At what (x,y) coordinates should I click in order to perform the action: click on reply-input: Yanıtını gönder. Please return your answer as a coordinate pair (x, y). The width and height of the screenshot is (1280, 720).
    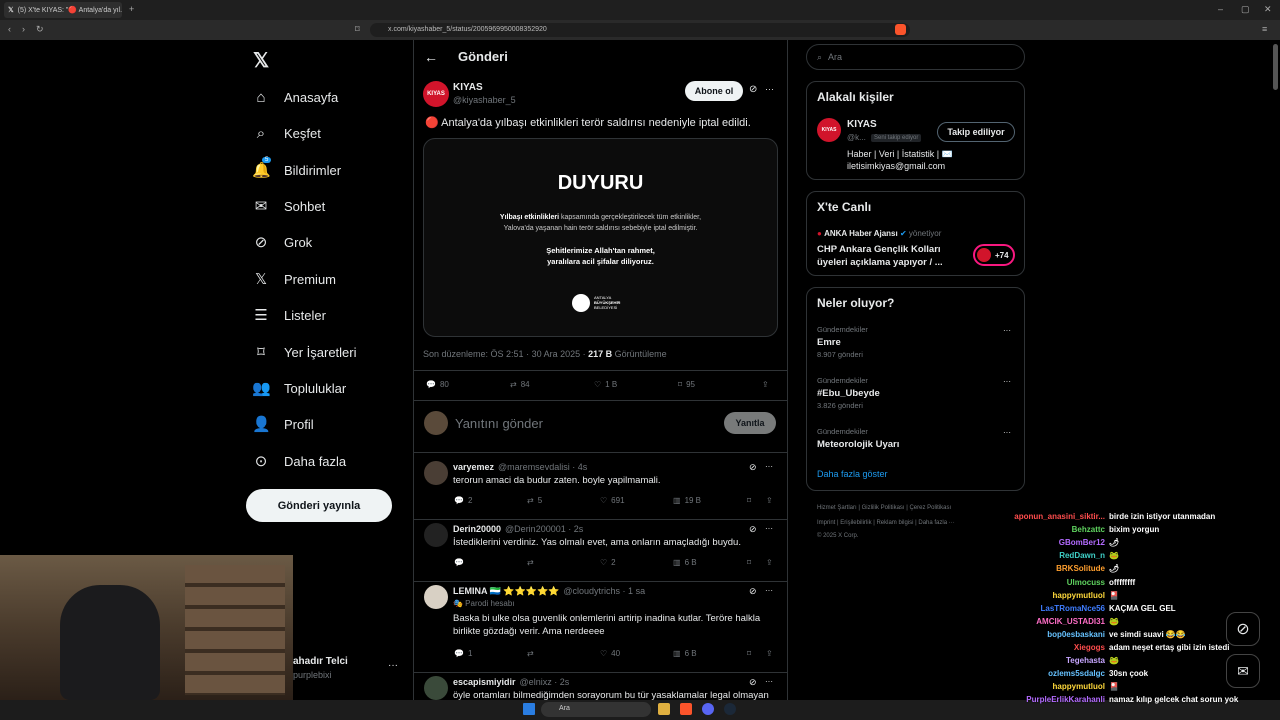
    Looking at the image, I should click on (499, 423).